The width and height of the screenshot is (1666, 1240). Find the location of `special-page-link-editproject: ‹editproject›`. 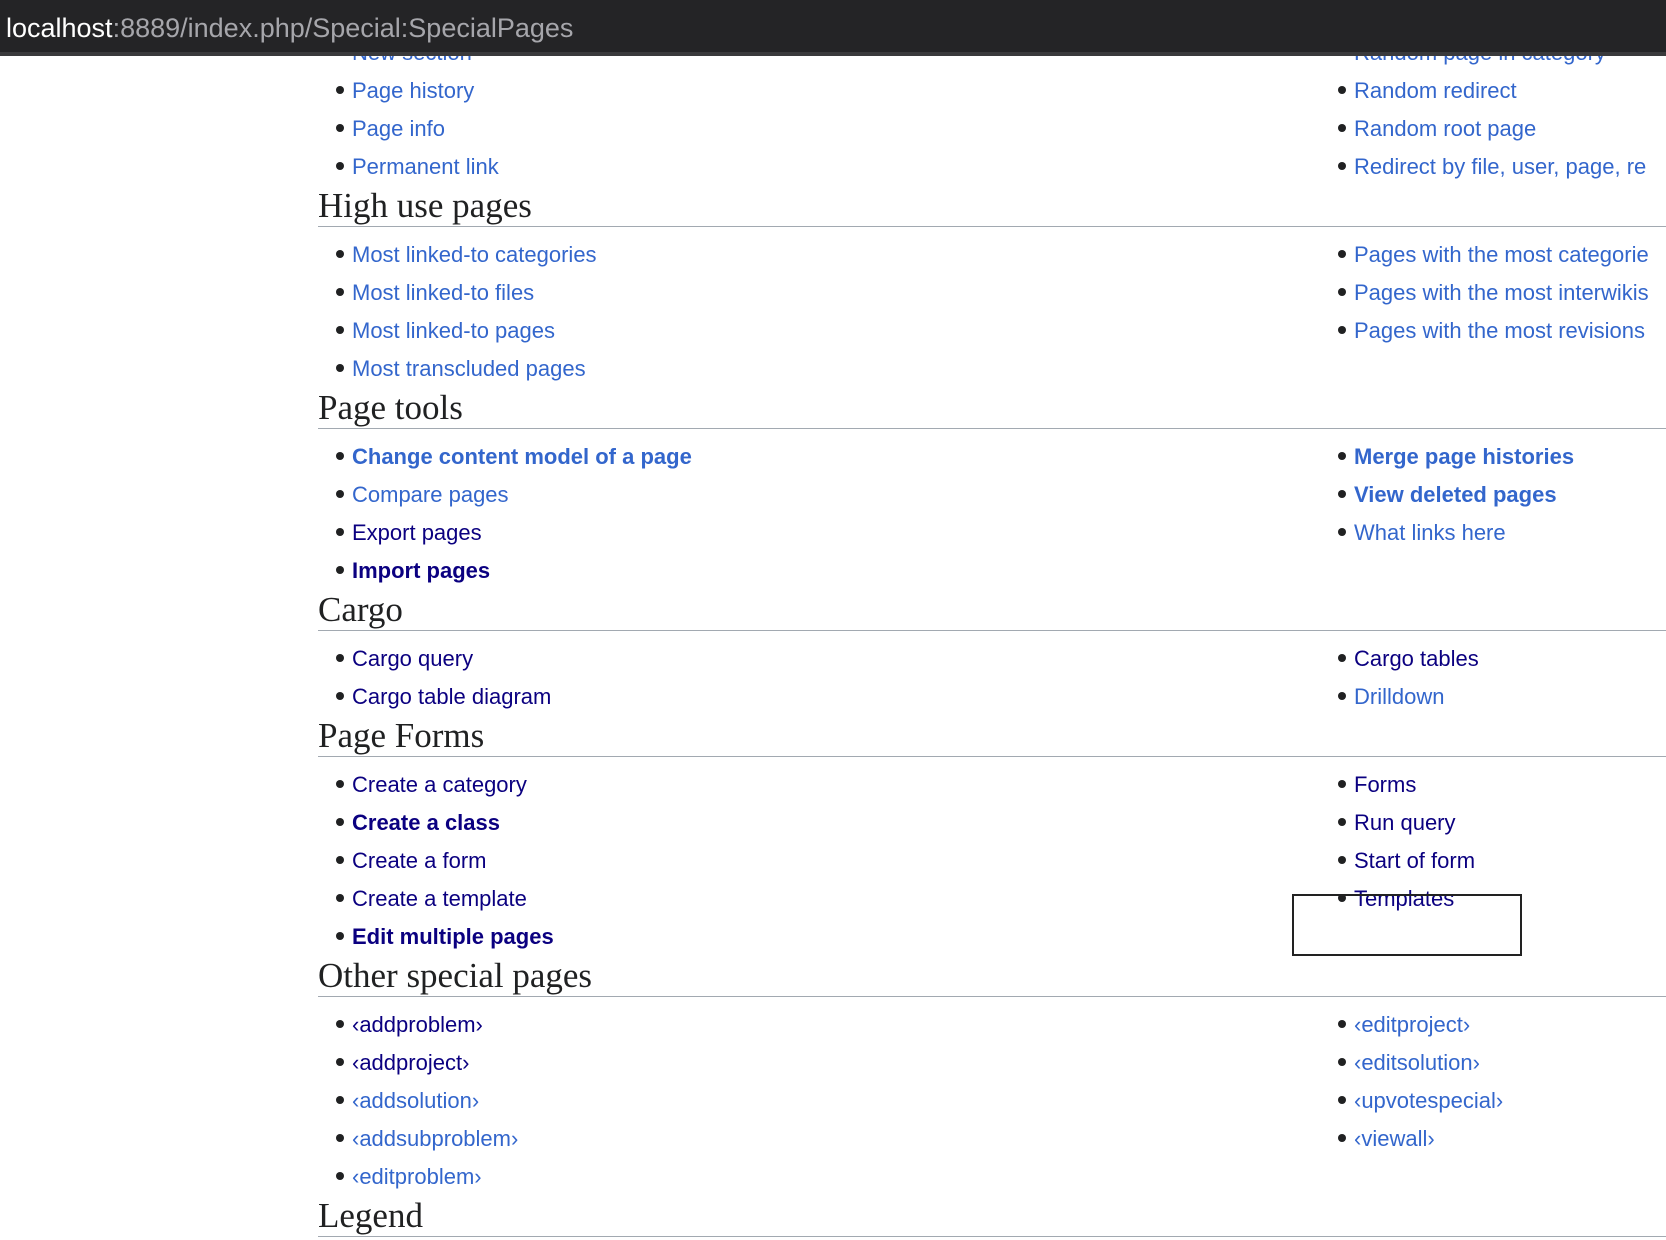

special-page-link-editproject: ‹editproject› is located at coordinates (1412, 1024).